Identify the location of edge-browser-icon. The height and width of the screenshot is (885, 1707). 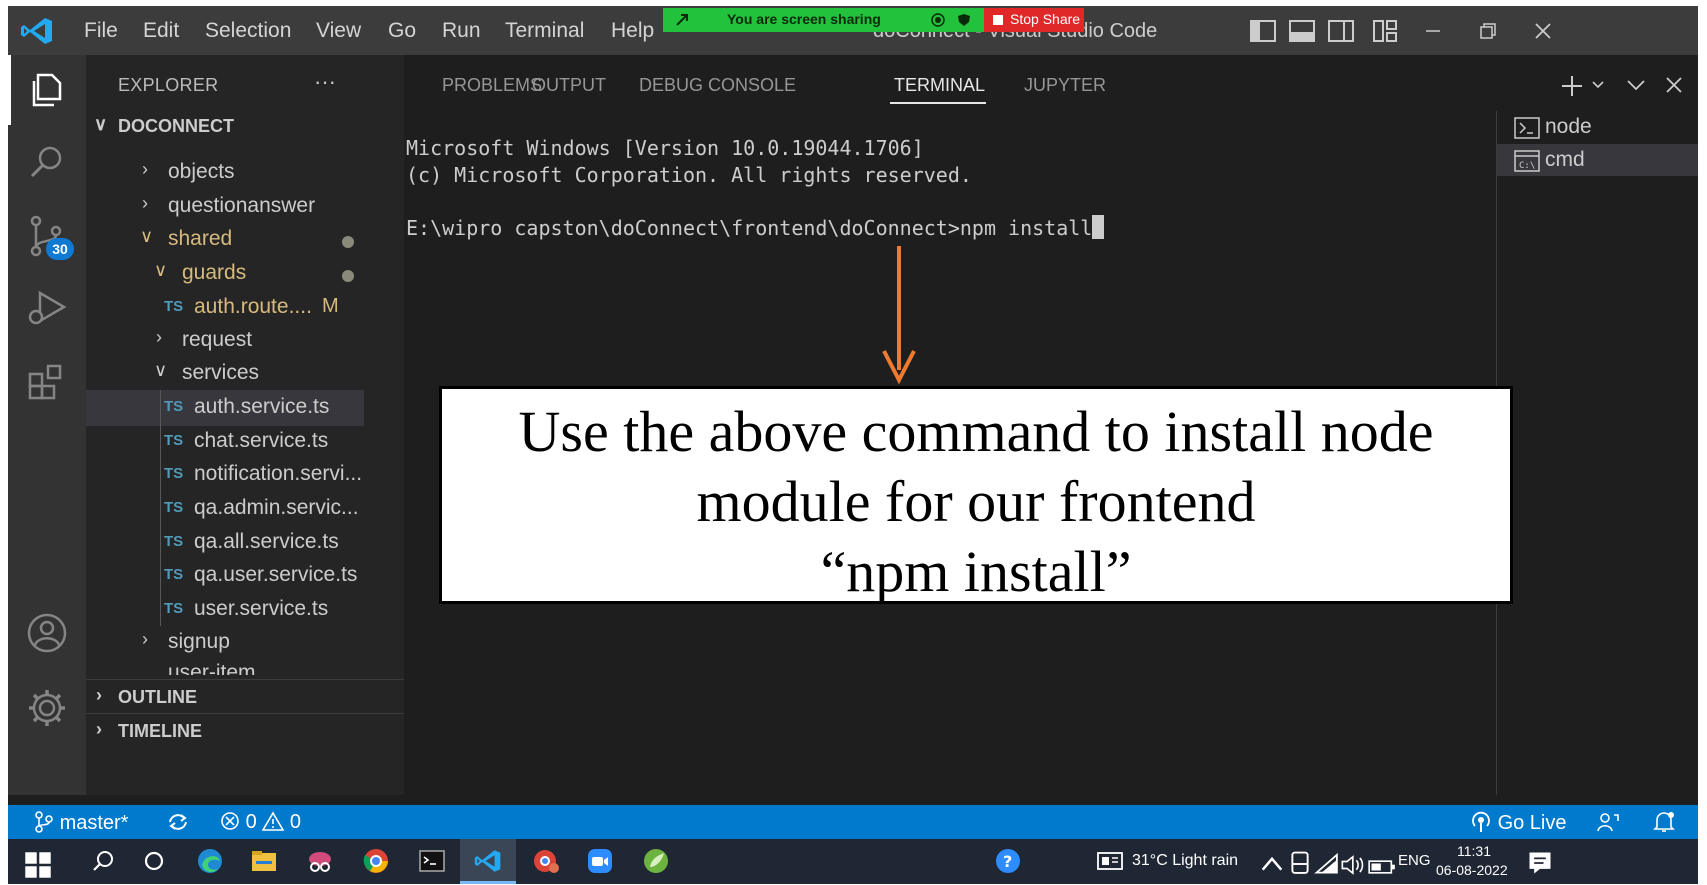
(210, 861).